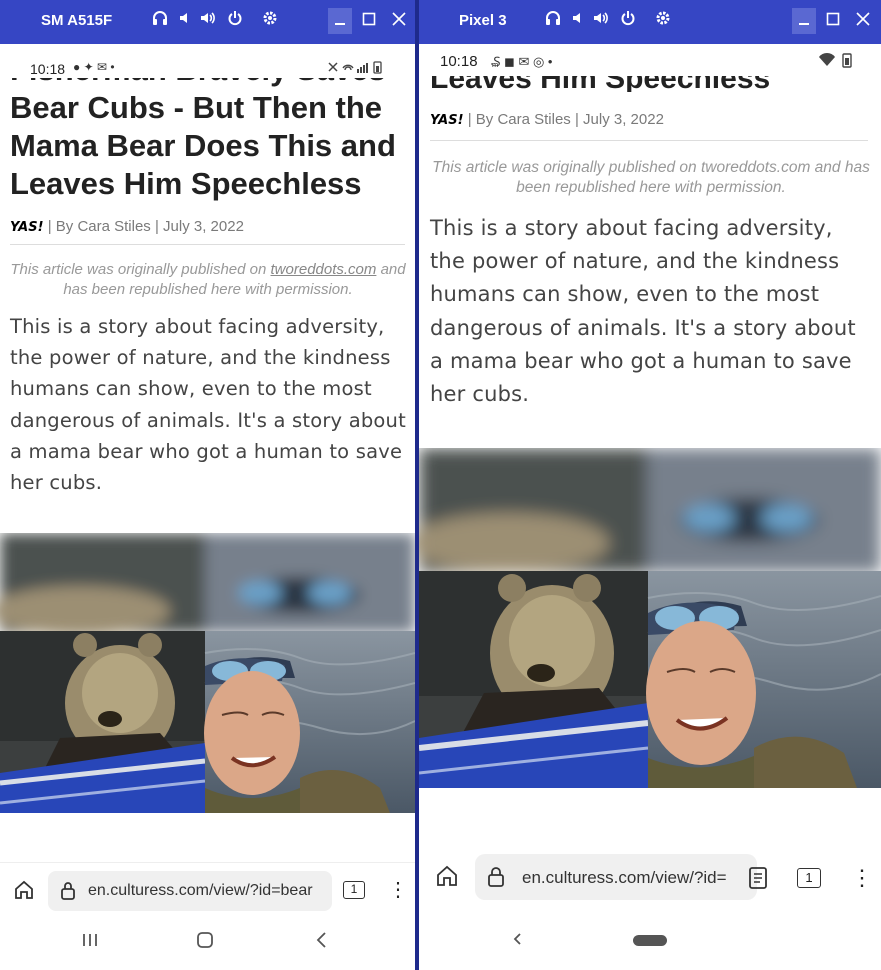 This screenshot has height=970, width=881. I want to click on home-pill, so click(650, 940).